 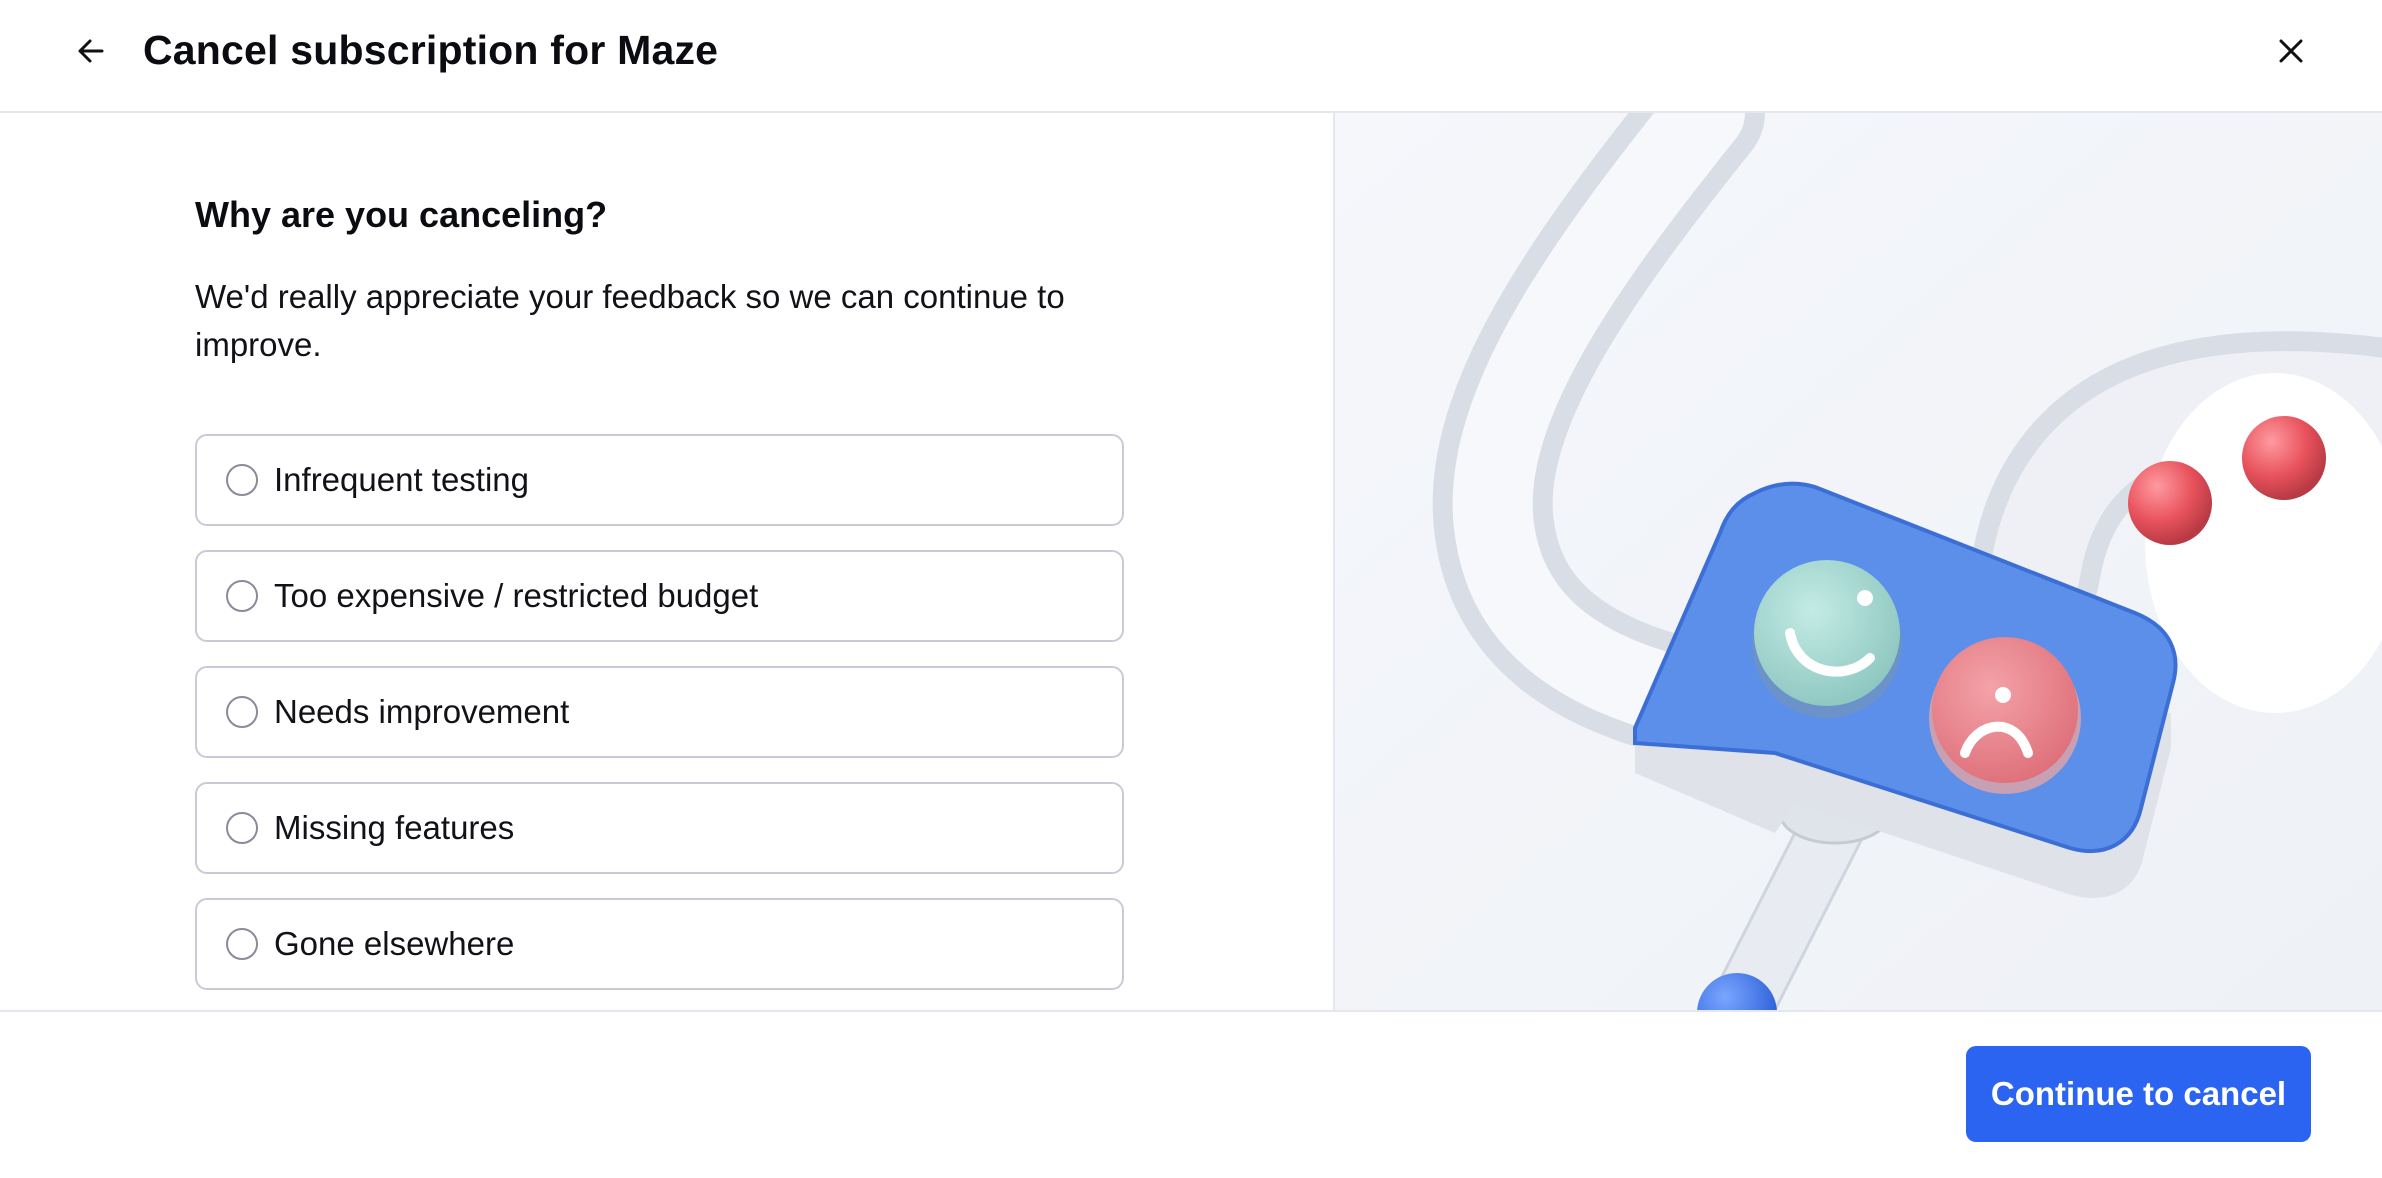 What do you see at coordinates (2005, 710) in the screenshot?
I see `sad-face-icon` at bounding box center [2005, 710].